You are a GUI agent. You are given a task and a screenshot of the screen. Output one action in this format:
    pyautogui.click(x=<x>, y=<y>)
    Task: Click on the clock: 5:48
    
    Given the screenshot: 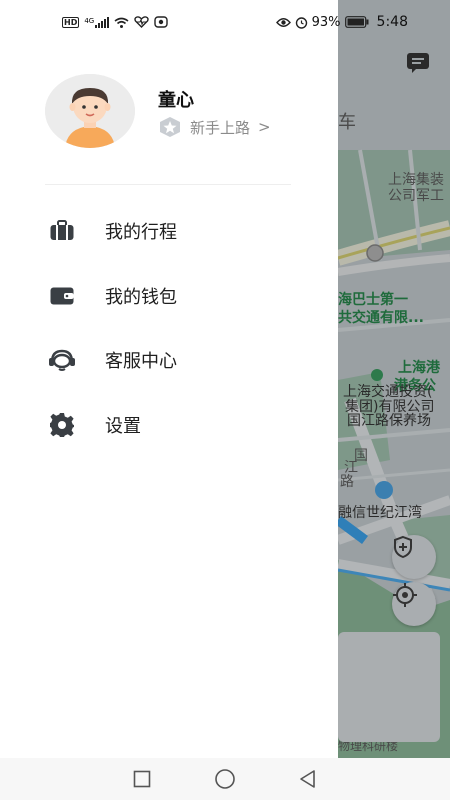 What is the action you would take?
    pyautogui.click(x=392, y=22)
    